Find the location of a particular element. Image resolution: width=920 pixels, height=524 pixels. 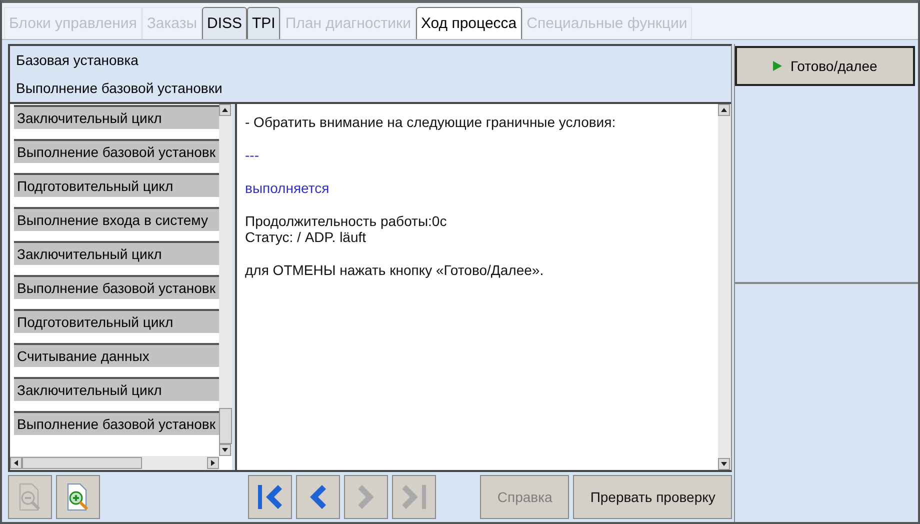

step-item: Считывание данных is located at coordinates (116, 355).